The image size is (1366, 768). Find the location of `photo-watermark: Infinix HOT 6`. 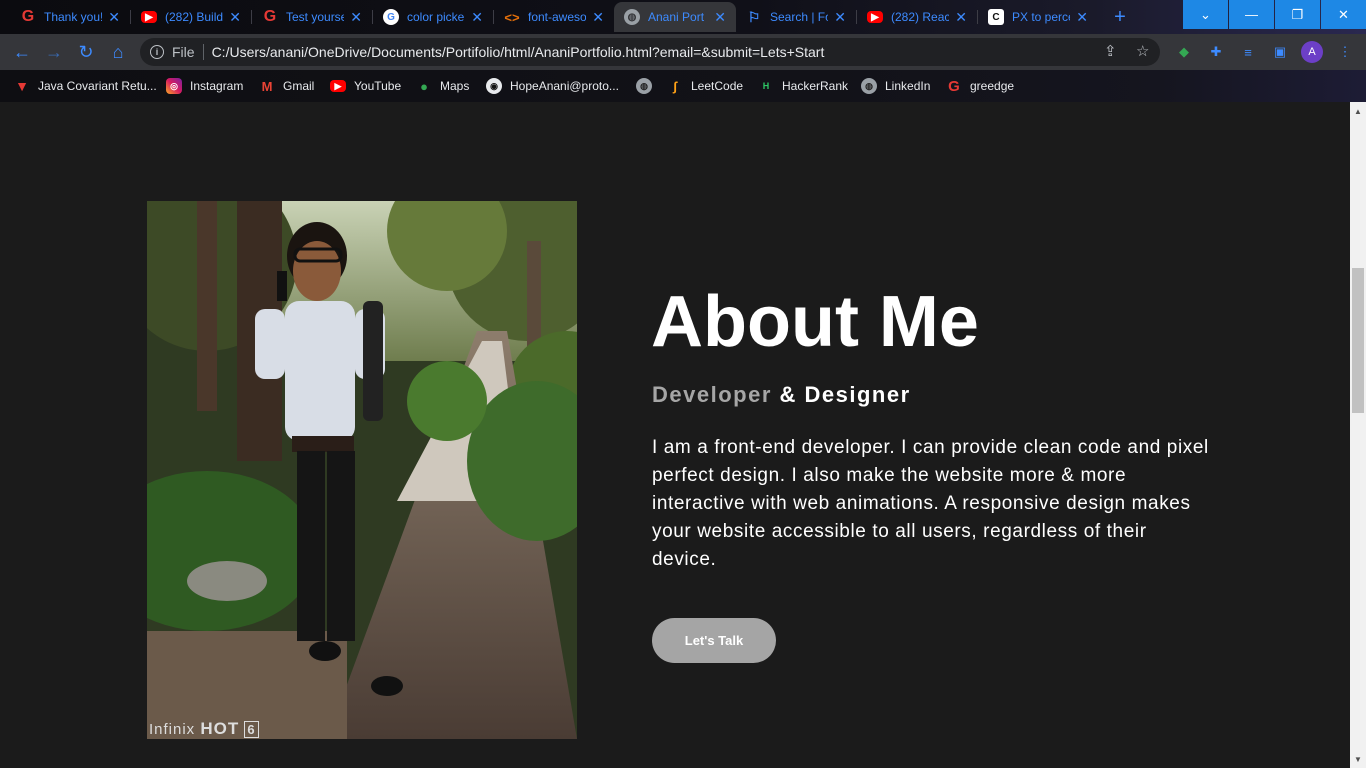

photo-watermark: Infinix HOT 6 is located at coordinates (204, 729).